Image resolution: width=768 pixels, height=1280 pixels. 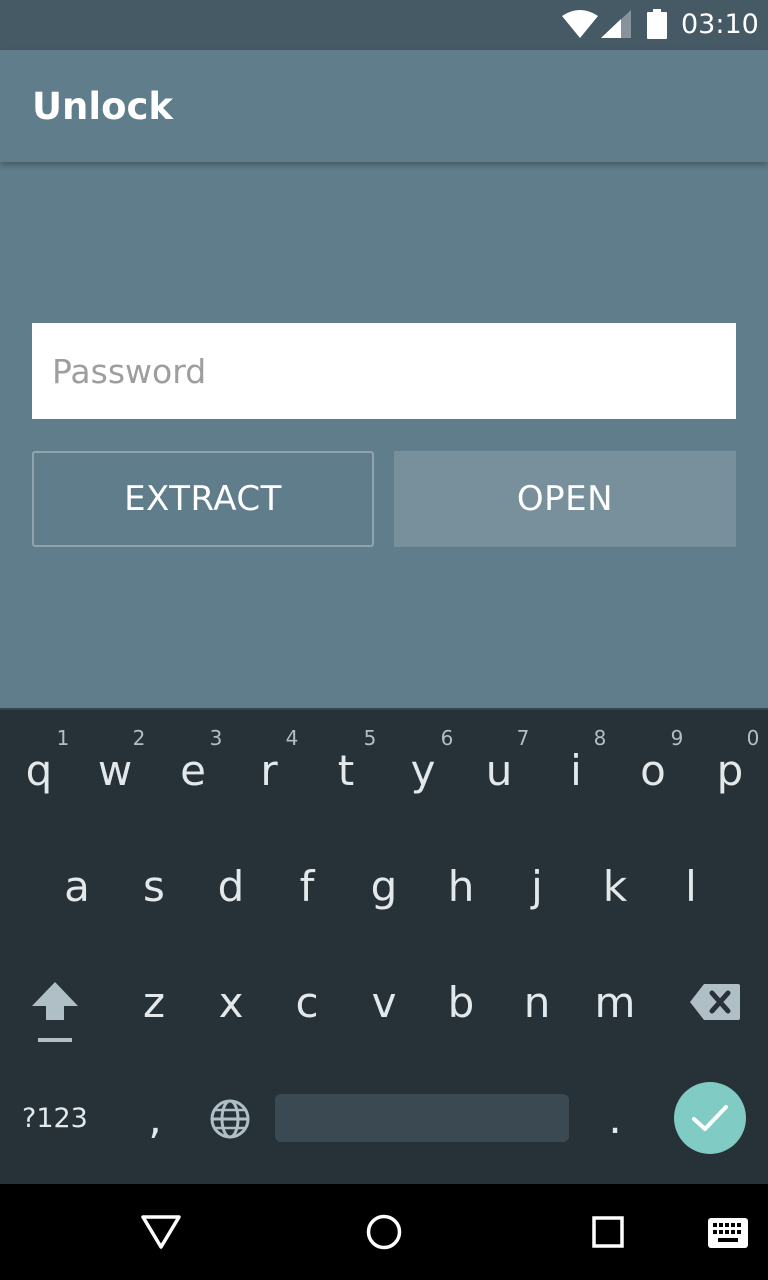 I want to click on status-bar: 03:10, so click(x=384, y=25).